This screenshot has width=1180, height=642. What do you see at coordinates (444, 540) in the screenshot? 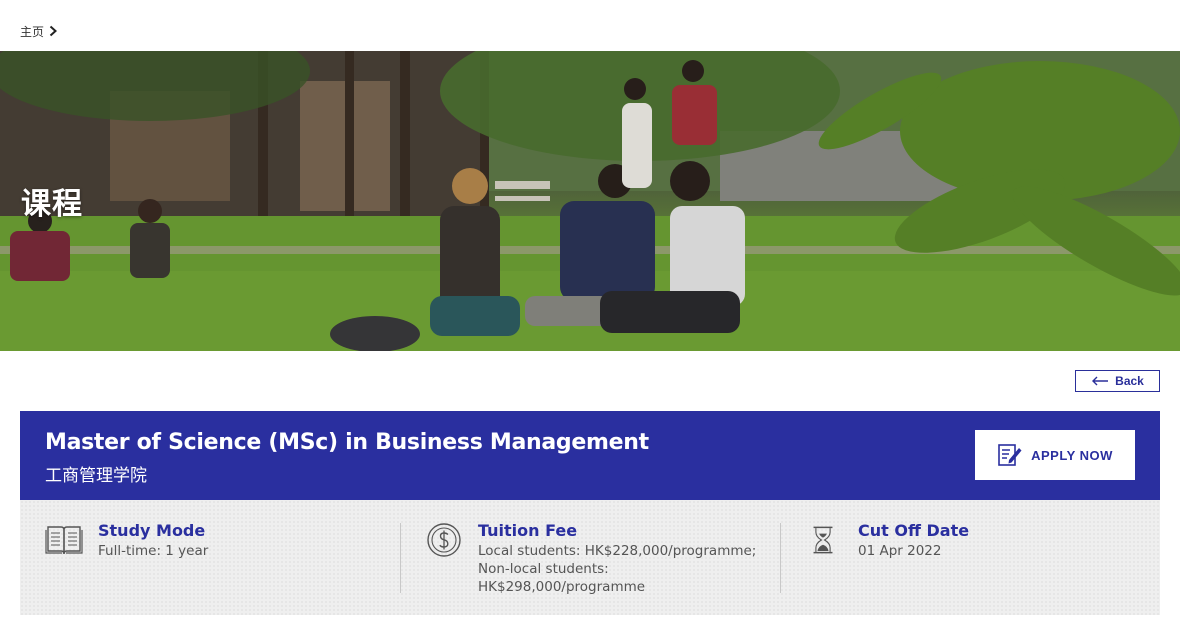
I see `dollar-coin-icon` at bounding box center [444, 540].